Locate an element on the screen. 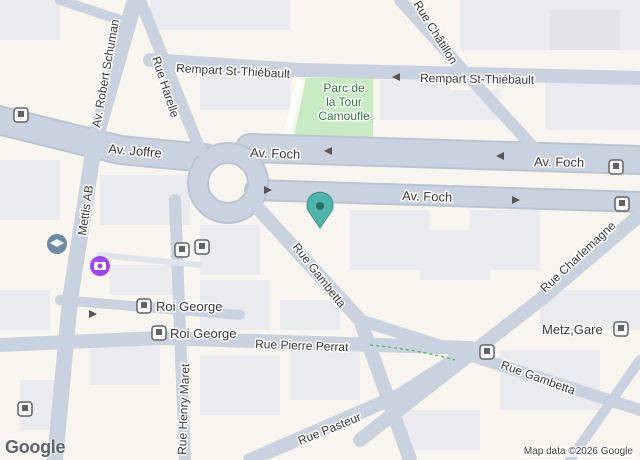  transit-stop-metz-gare: Metz,Gare is located at coordinates (585, 330).